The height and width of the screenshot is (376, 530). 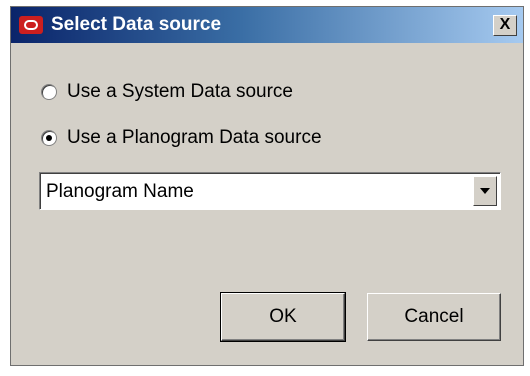 I want to click on planogram-data-source-radio, so click(x=49, y=138).